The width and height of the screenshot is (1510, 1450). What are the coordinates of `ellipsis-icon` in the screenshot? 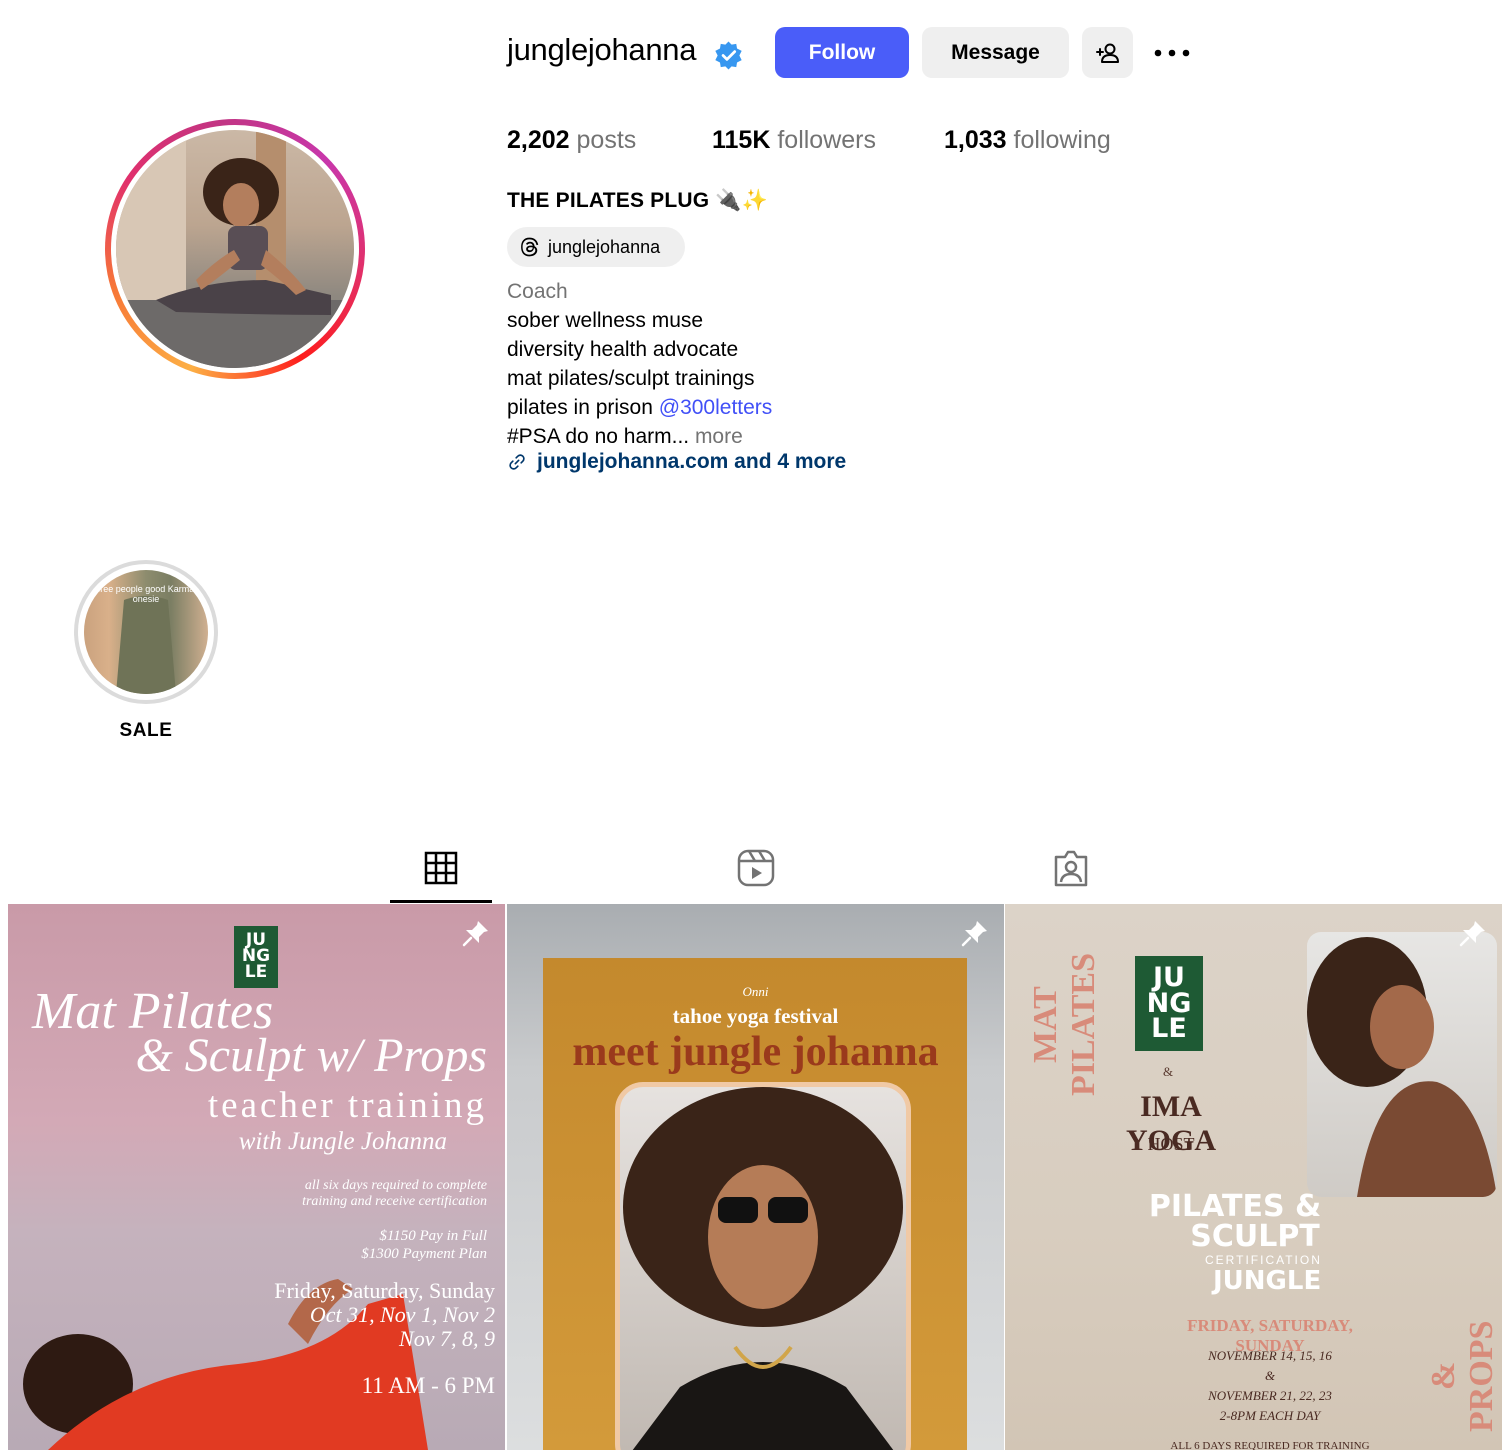 It's located at (1172, 53).